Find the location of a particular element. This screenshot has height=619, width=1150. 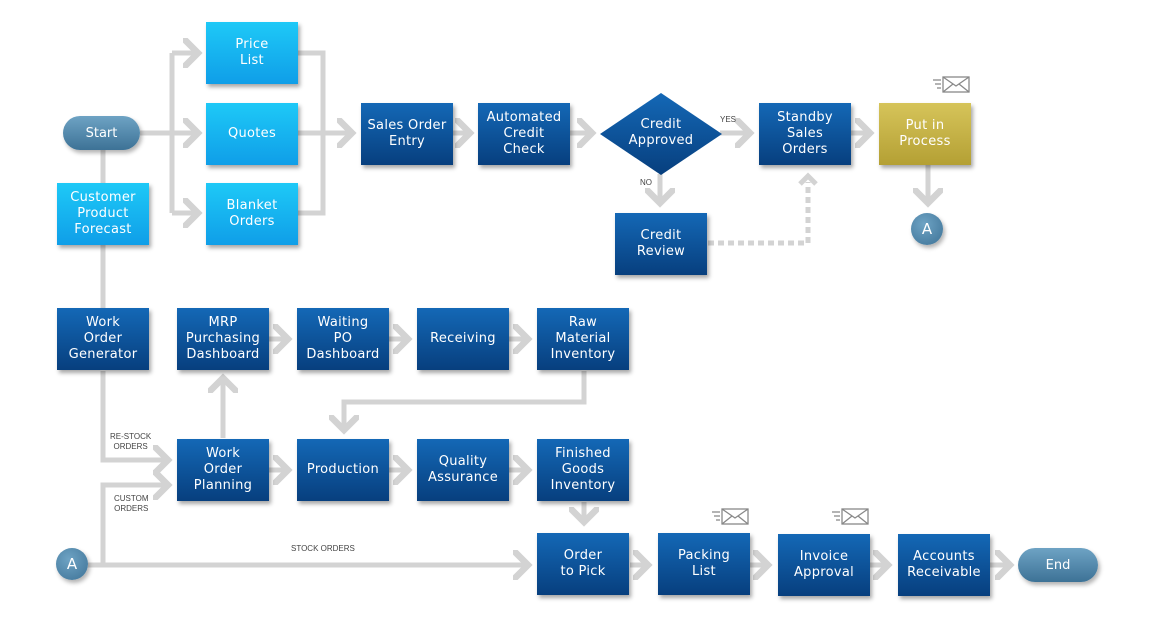

work-order-generator-box: Work Order Generator is located at coordinates (103, 339).